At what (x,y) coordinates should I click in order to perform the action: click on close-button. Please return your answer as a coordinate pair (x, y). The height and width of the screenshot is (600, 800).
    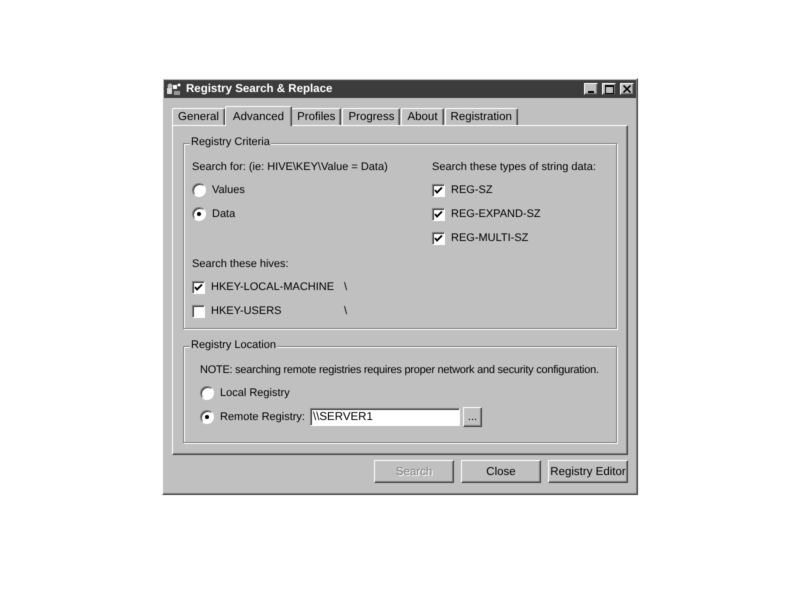
    Looking at the image, I should click on (627, 89).